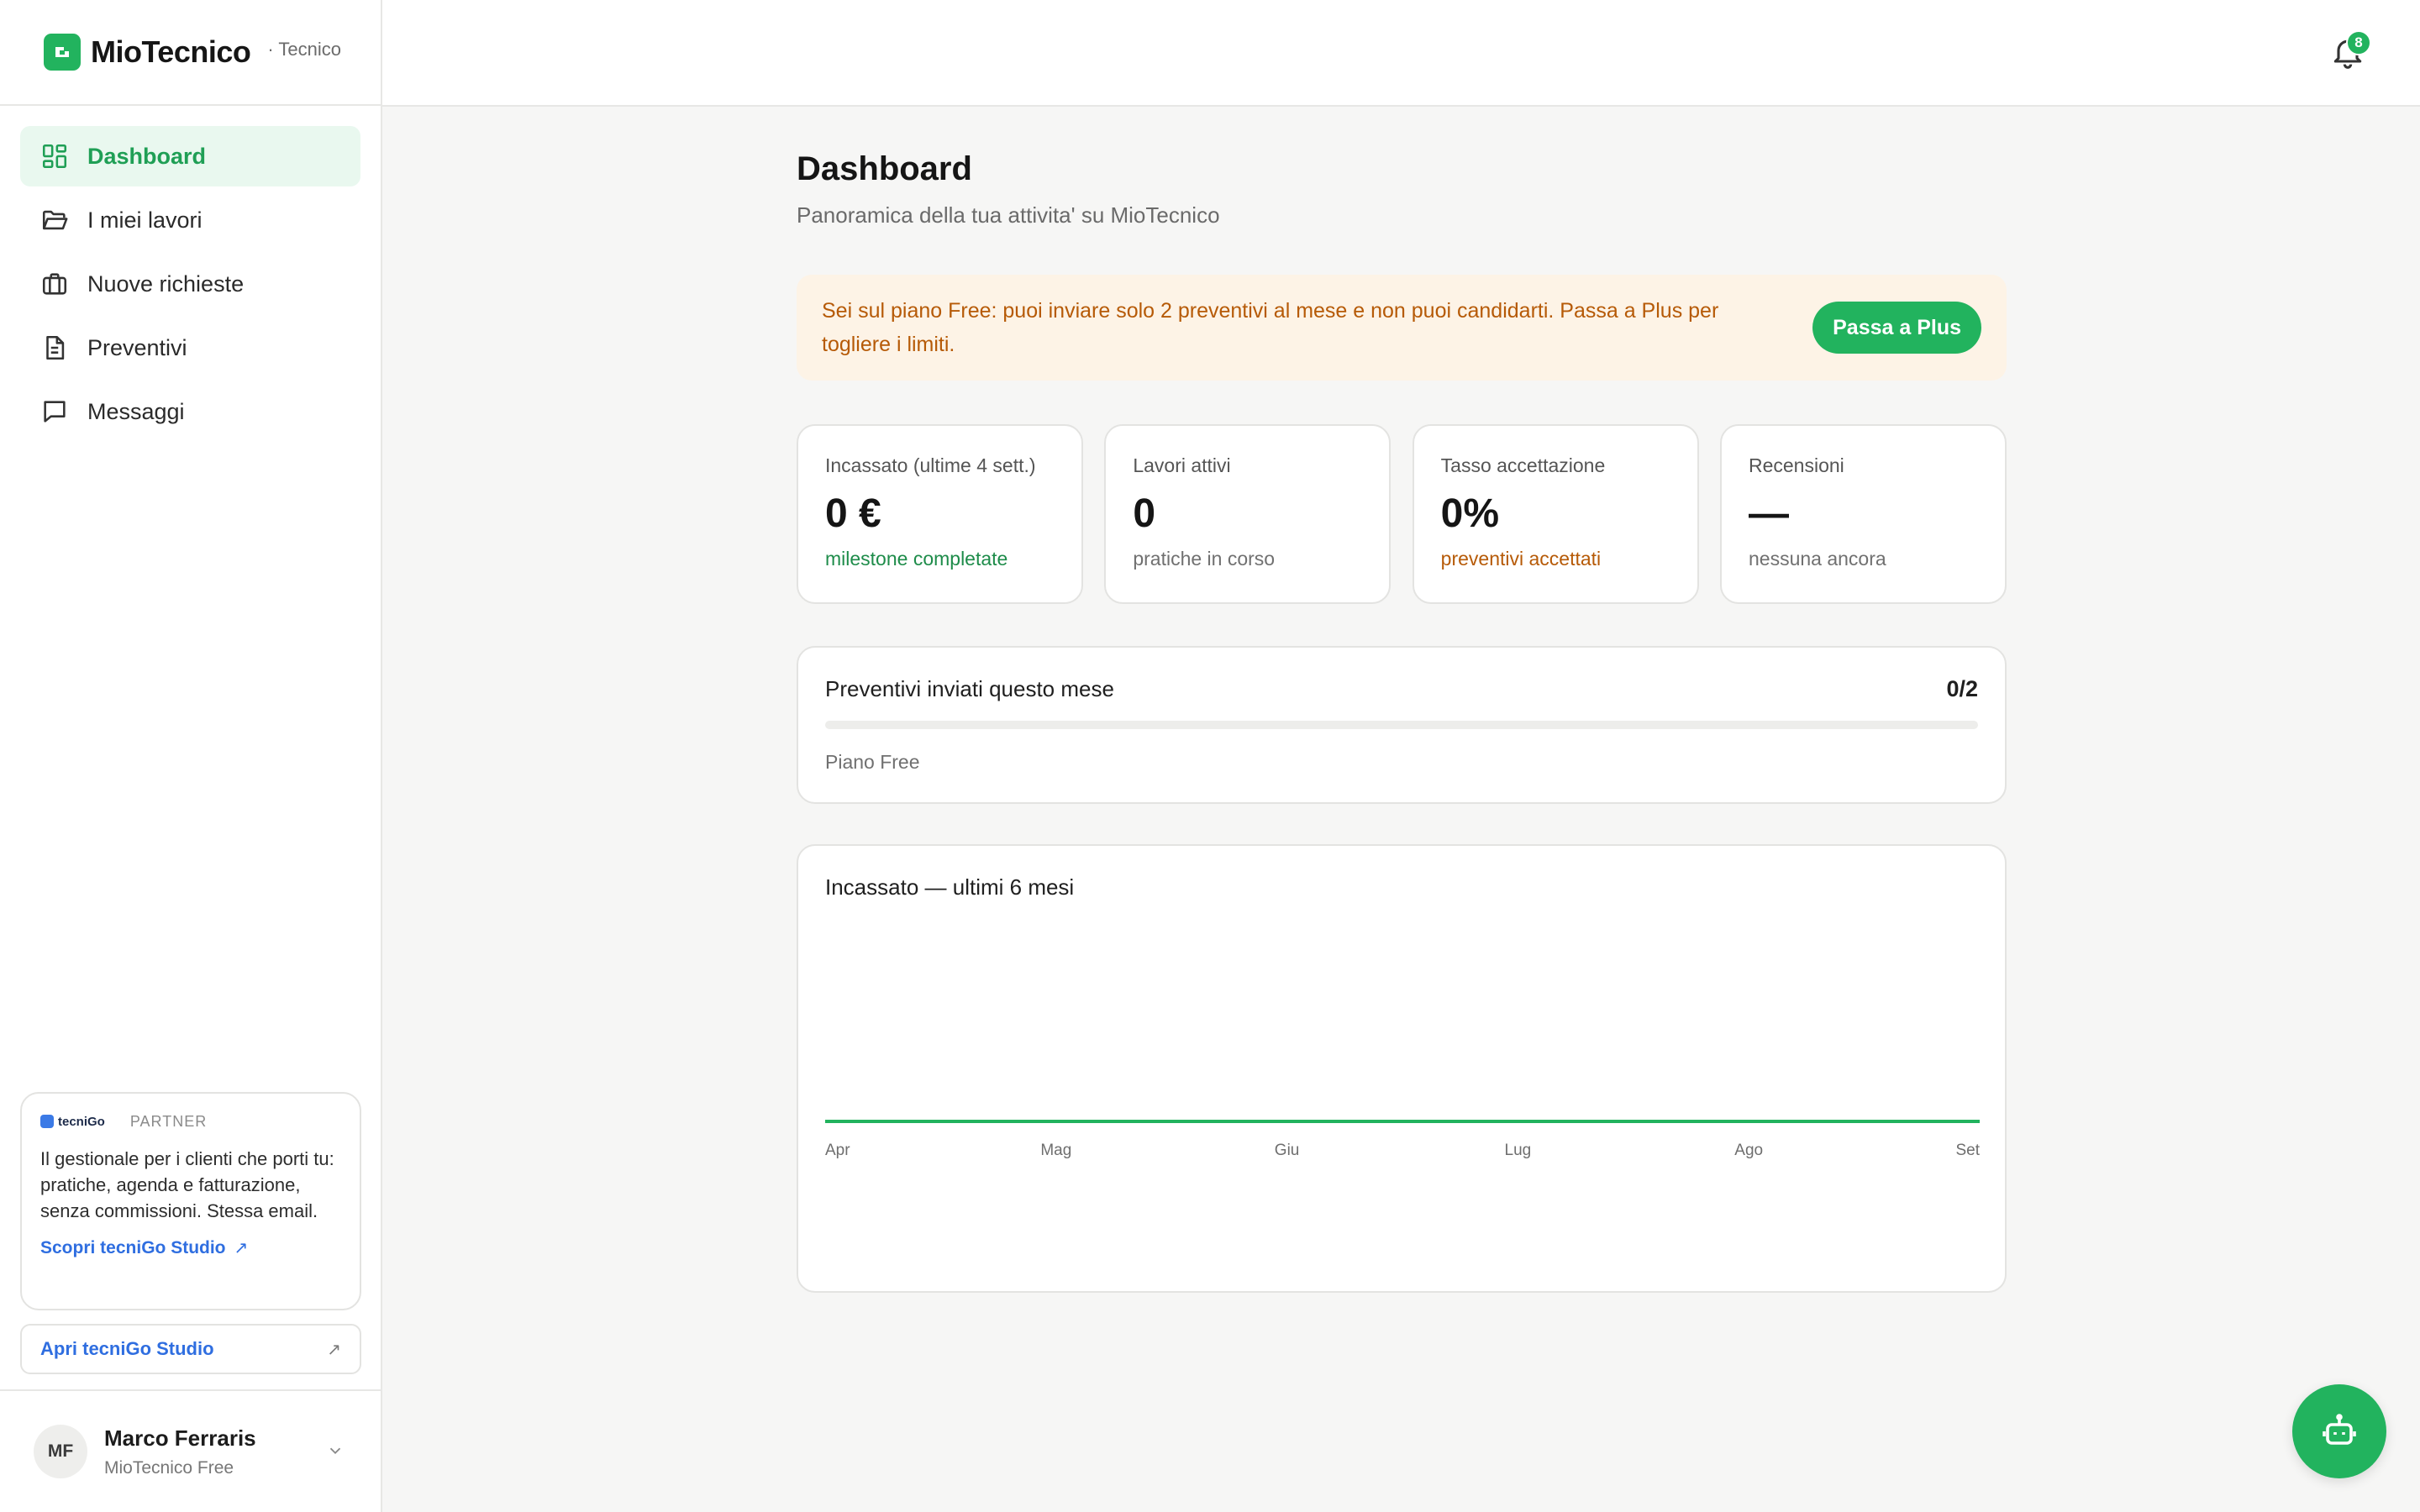 This screenshot has height=1512, width=2420. What do you see at coordinates (853, 513) in the screenshot?
I see `stat-value: 0 €` at bounding box center [853, 513].